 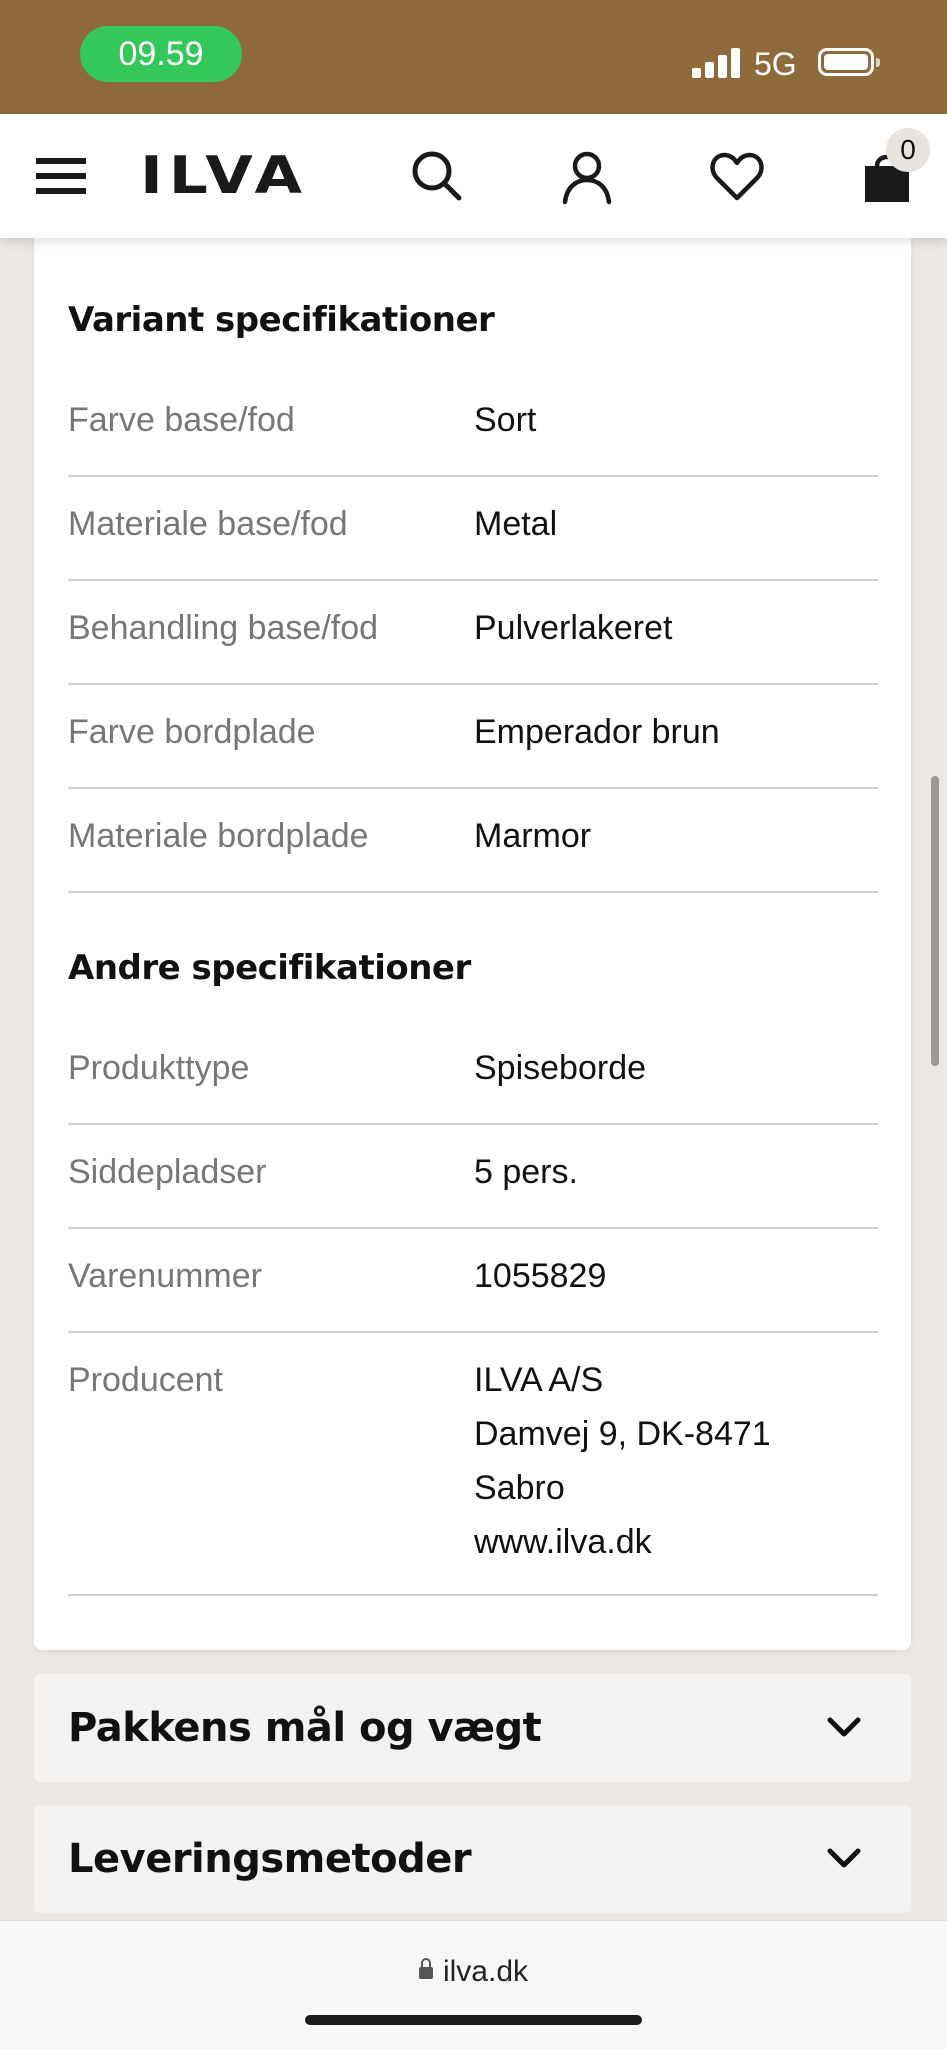 I want to click on user-icon, so click(x=587, y=176).